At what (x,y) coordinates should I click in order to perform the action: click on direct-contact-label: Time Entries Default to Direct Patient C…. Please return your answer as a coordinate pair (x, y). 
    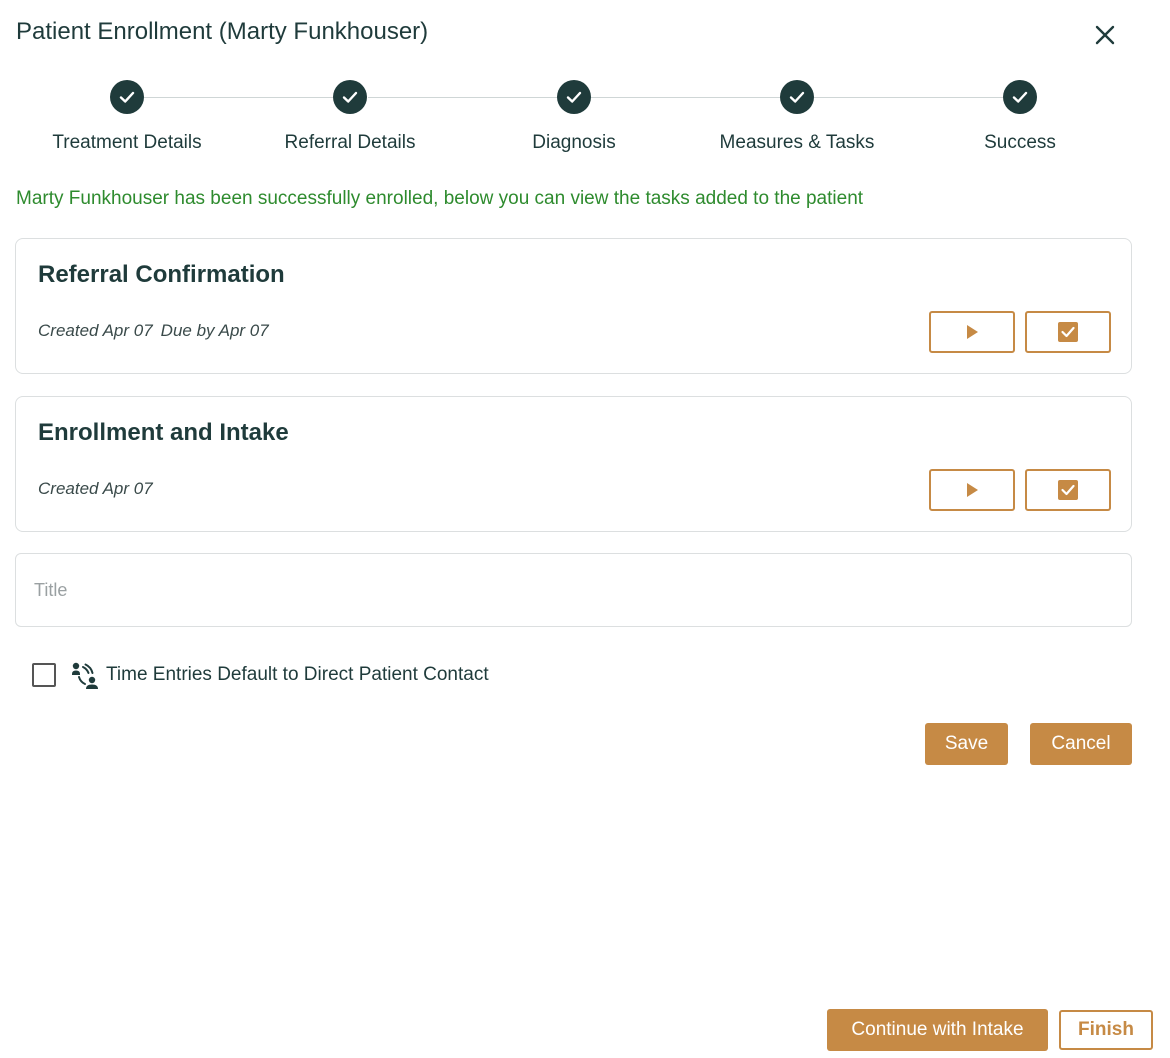
    Looking at the image, I should click on (297, 674).